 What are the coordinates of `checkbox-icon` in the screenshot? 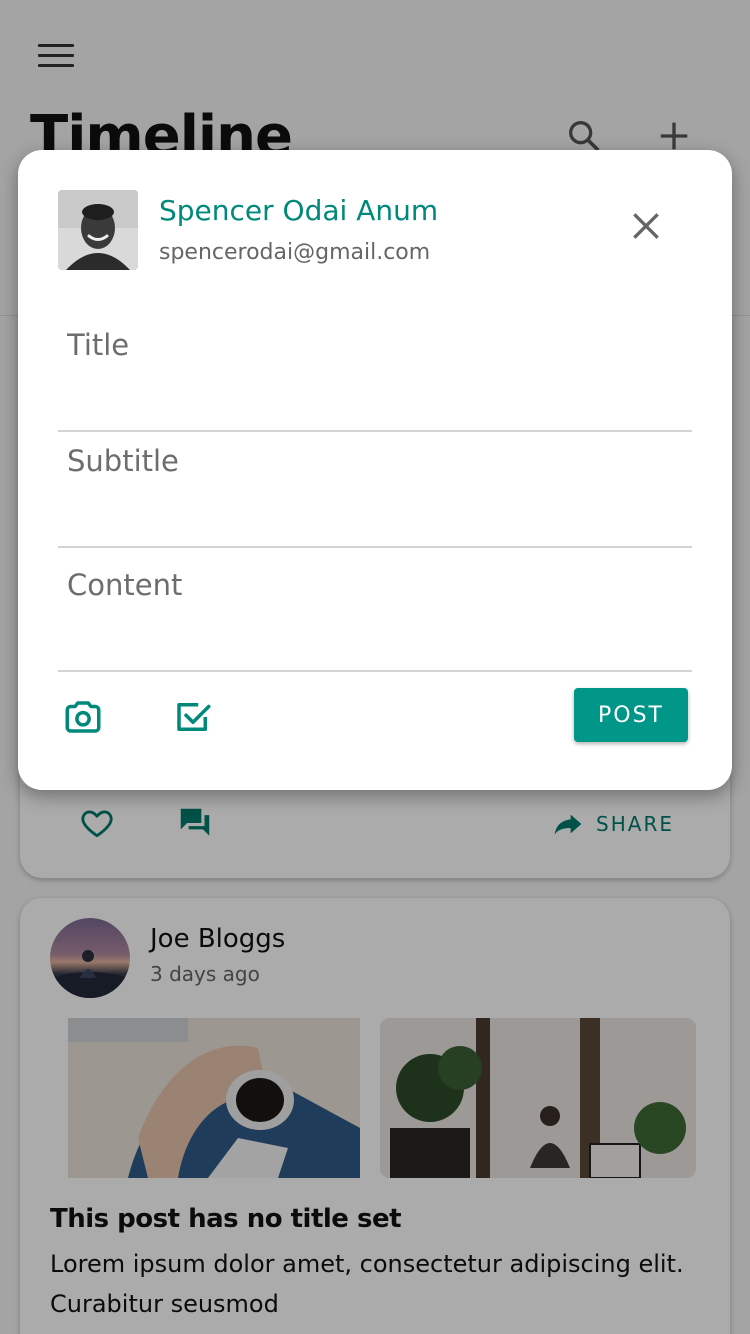 It's located at (193, 717).